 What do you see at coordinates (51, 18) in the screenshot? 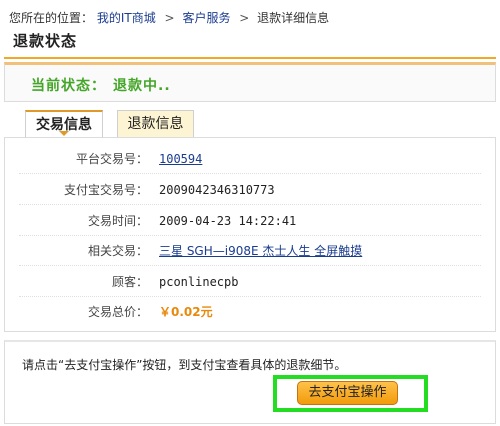
I see `breadcrumb-prefix: 您所在的位置：` at bounding box center [51, 18].